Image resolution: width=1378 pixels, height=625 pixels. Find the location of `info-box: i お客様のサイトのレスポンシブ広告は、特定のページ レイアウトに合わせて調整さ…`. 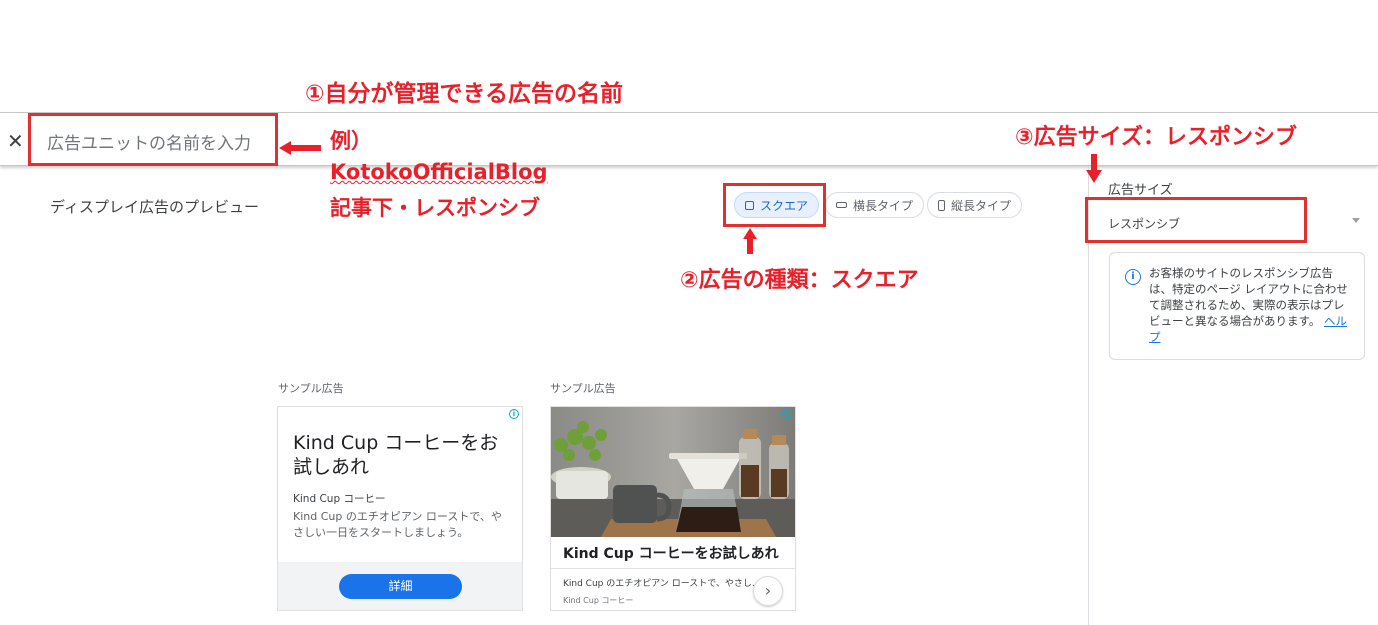

info-box: i お客様のサイトのレスポンシブ広告は、特定のページ レイアウトに合わせて調整さ… is located at coordinates (1237, 306).